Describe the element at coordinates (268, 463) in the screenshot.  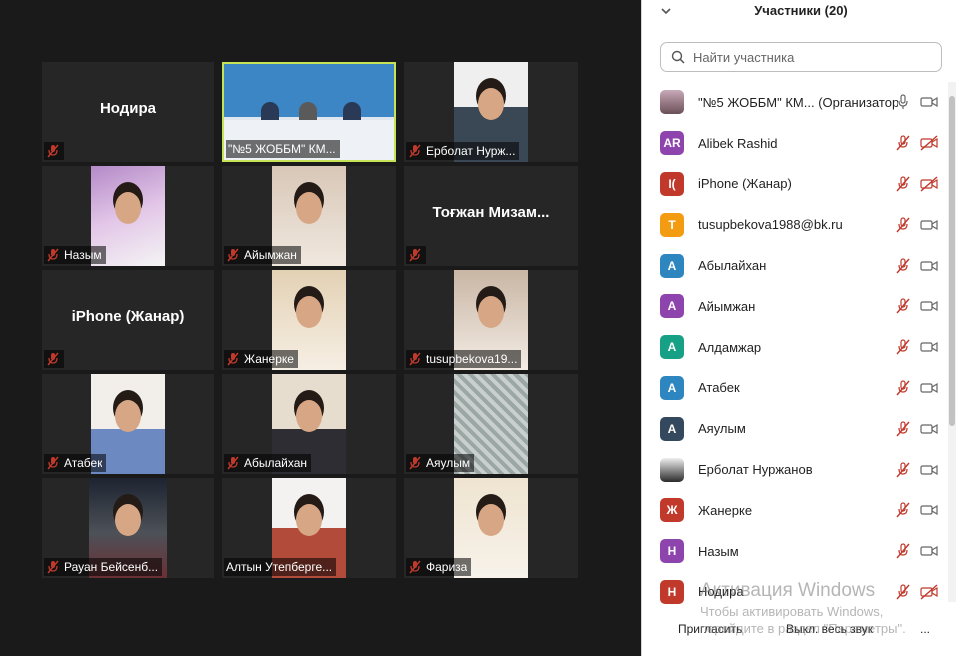
I see `tile-caption: Абылайхан` at that location.